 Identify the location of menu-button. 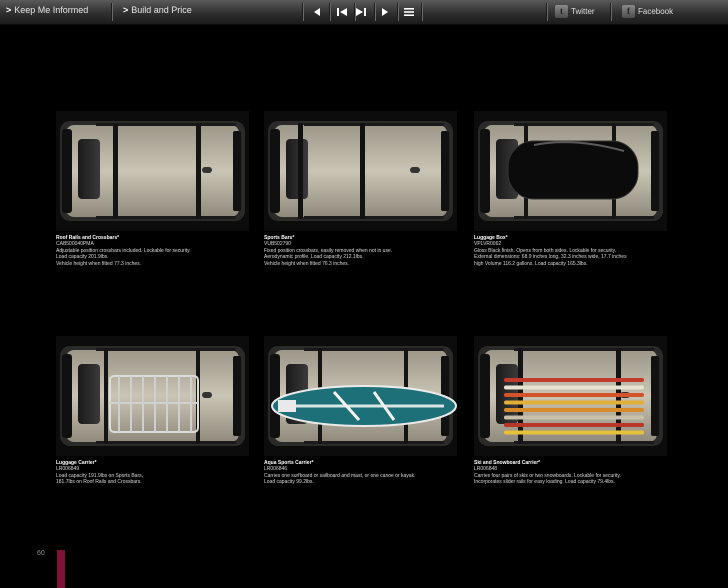
(409, 12).